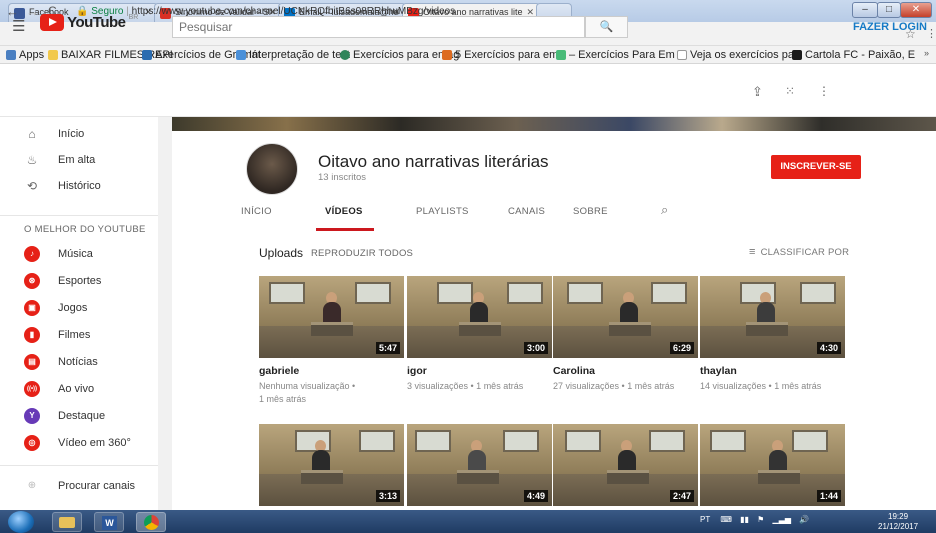 The width and height of the screenshot is (936, 533). Describe the element at coordinates (853, 55) in the screenshot. I see `bookmark-item: Cartola FC - Paixão, E` at that location.